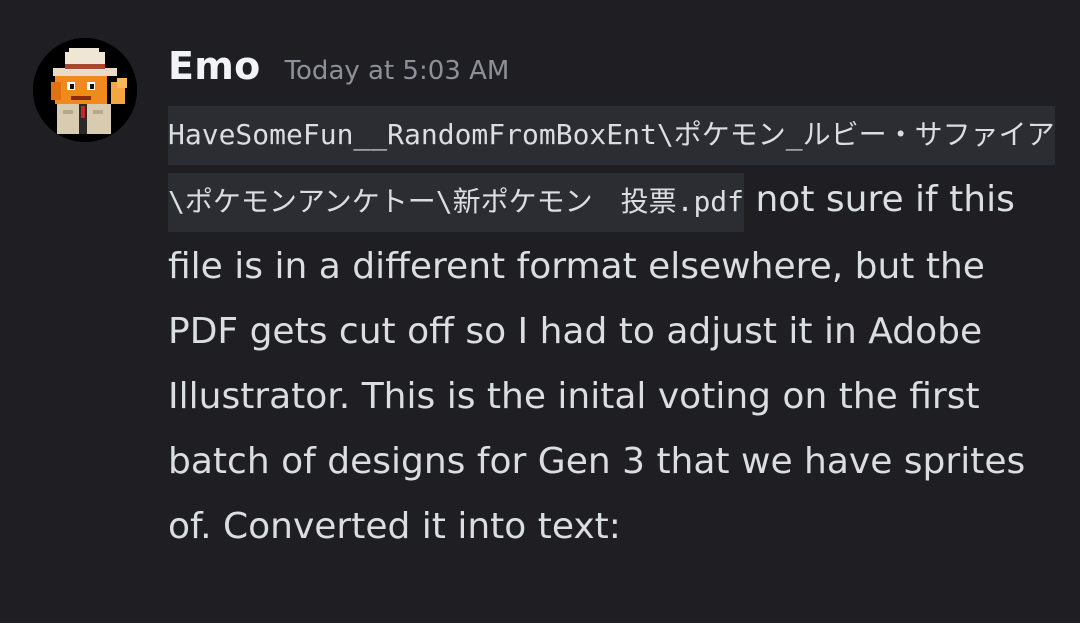  I want to click on message-header: Emo Today at 5:03 AM, so click(338, 72).